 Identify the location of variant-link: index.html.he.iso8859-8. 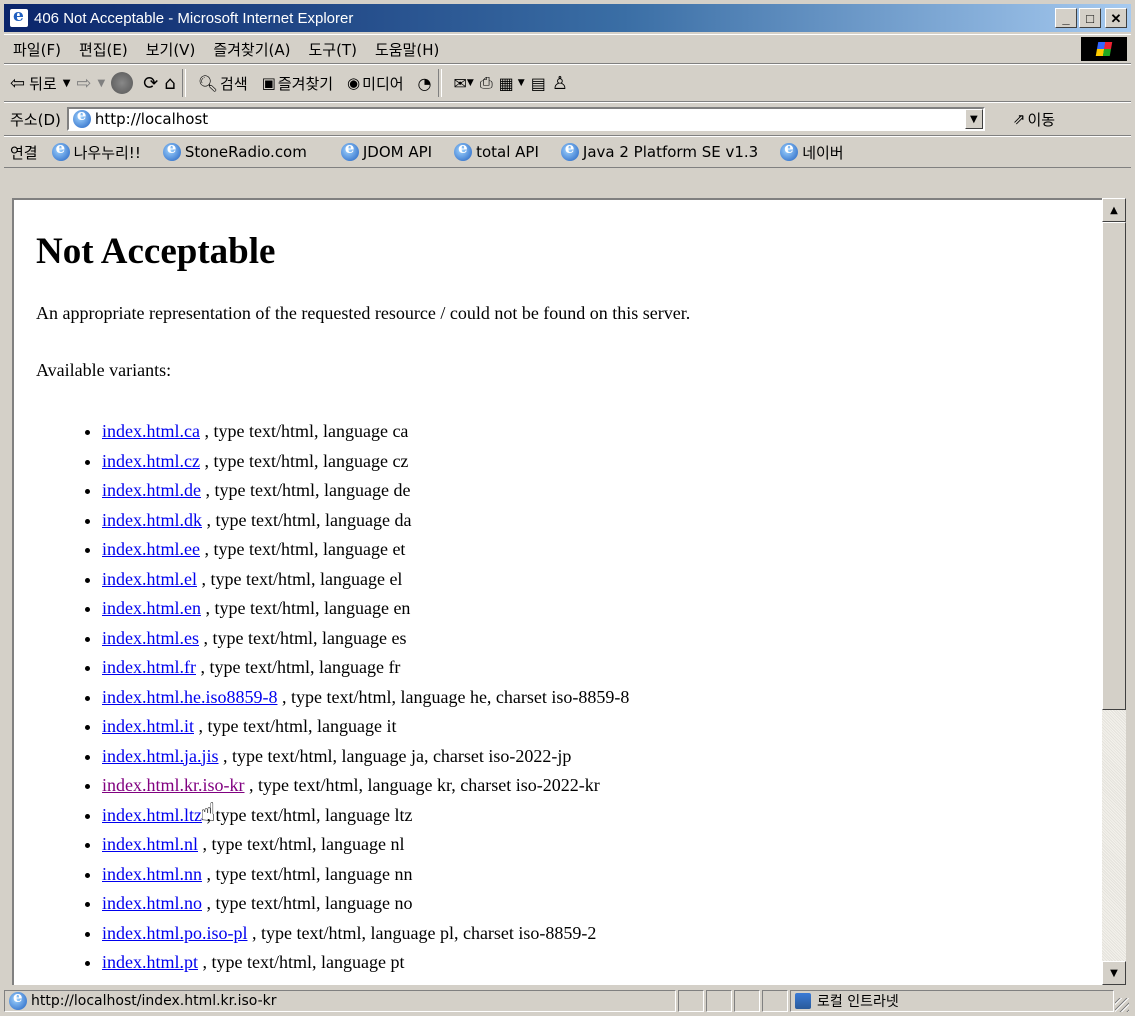
(189, 697).